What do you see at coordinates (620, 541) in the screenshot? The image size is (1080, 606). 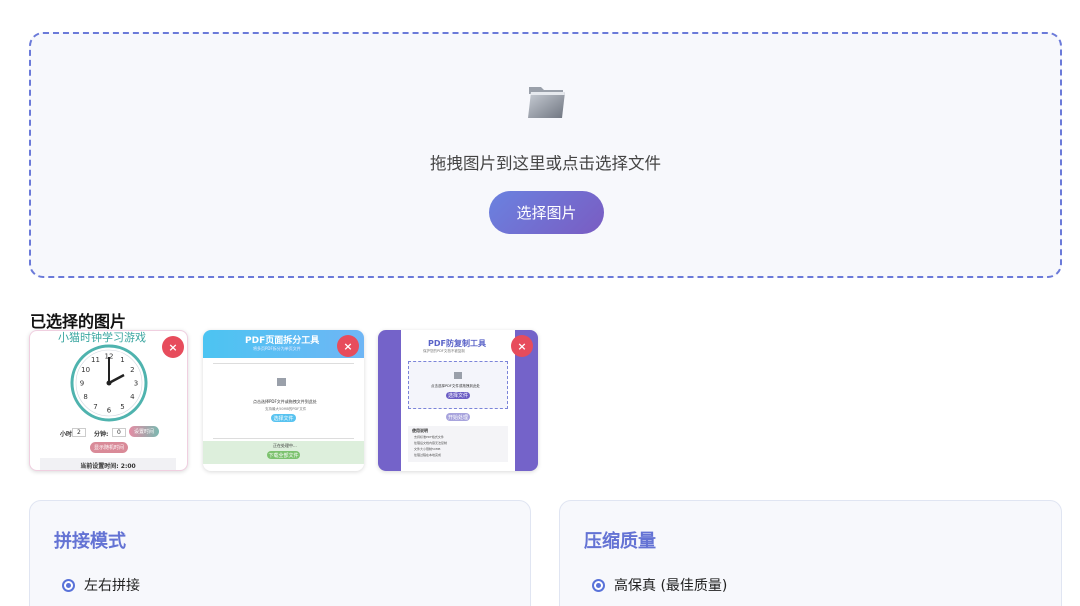 I see `compression-quality-title: 压缩质量` at bounding box center [620, 541].